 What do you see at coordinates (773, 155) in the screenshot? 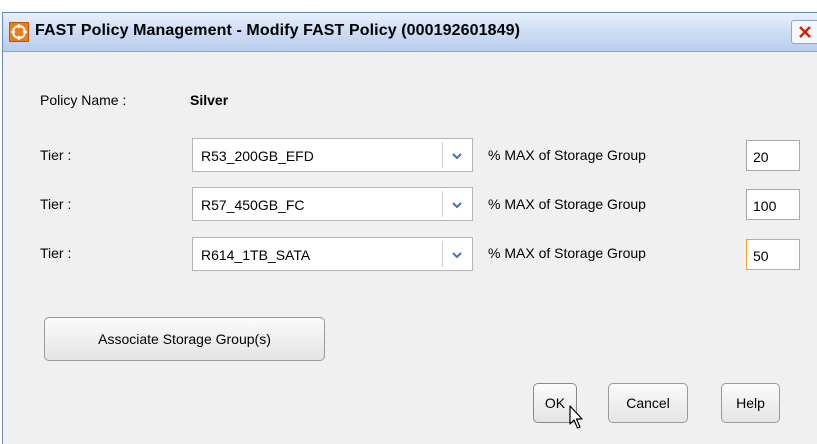
I see `tier-1-max-percent-input: 20` at bounding box center [773, 155].